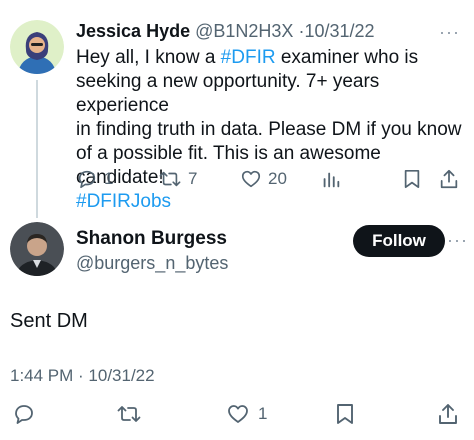  What do you see at coordinates (37, 249) in the screenshot?
I see `reply-author-avatar` at bounding box center [37, 249].